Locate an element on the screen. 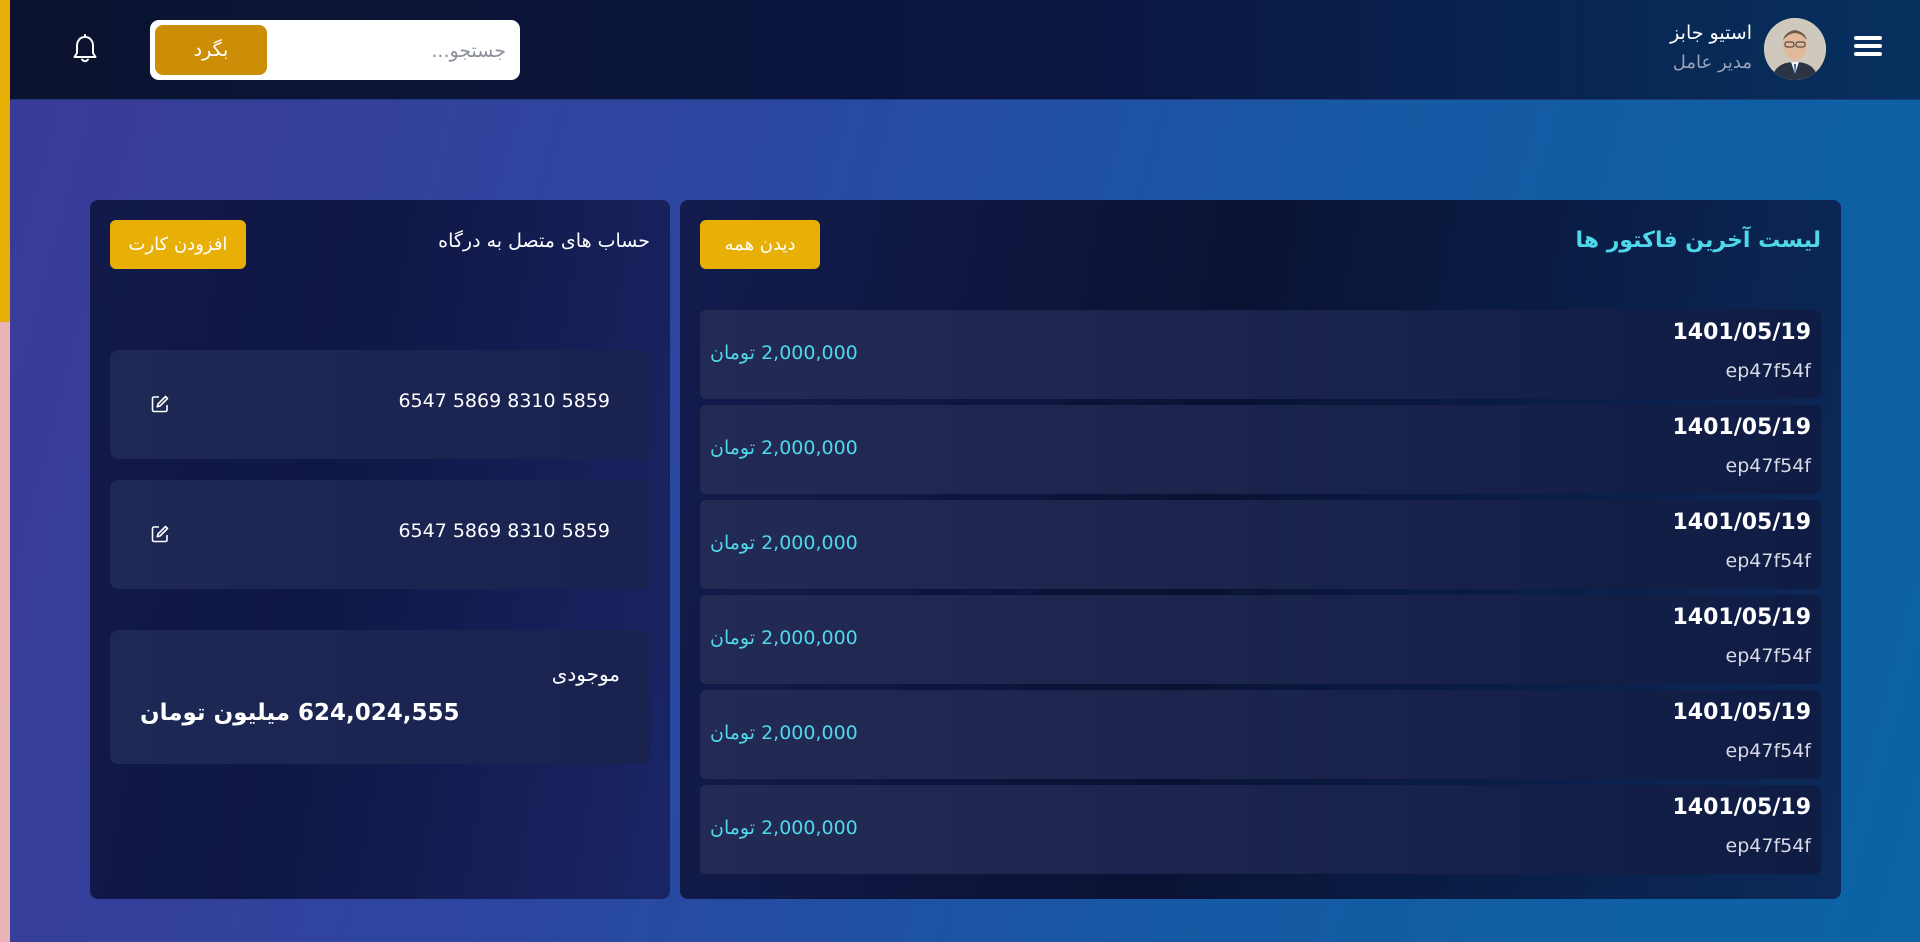 The image size is (1920, 942). balance-value: 624,024,555 میلیون تومان is located at coordinates (300, 713).